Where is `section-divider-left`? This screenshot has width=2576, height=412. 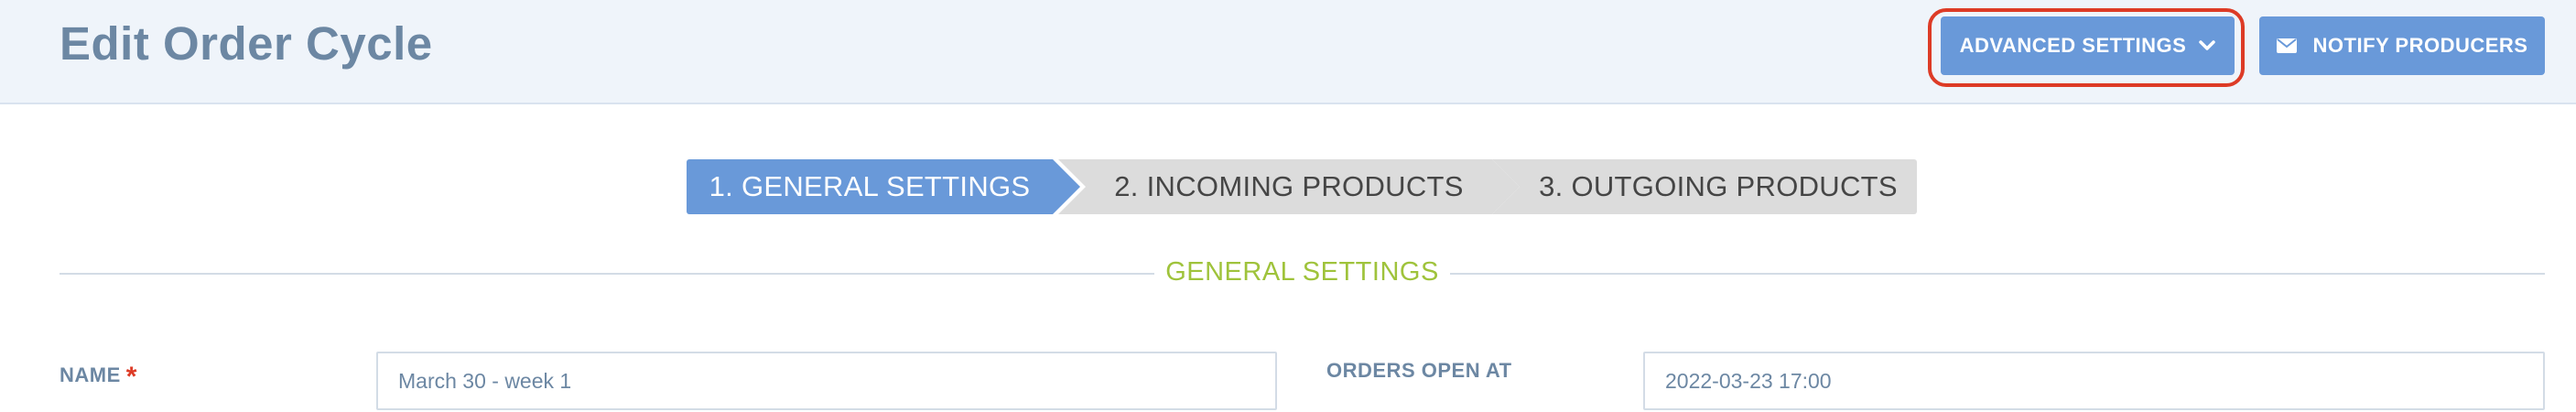
section-divider-left is located at coordinates (607, 274).